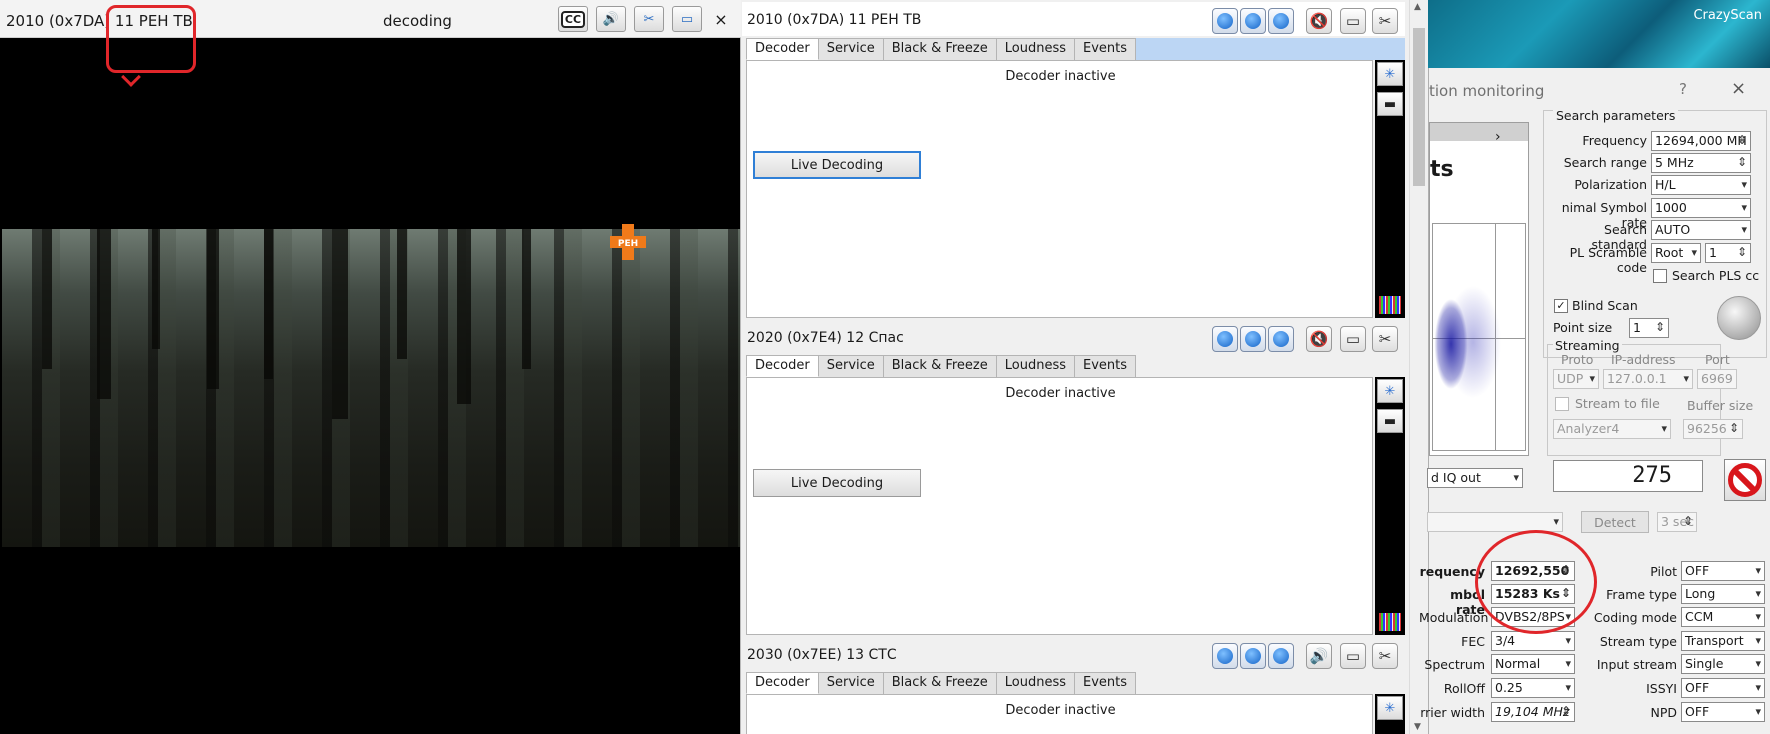  What do you see at coordinates (1723, 712) in the screenshot?
I see `npd-select: OFF` at bounding box center [1723, 712].